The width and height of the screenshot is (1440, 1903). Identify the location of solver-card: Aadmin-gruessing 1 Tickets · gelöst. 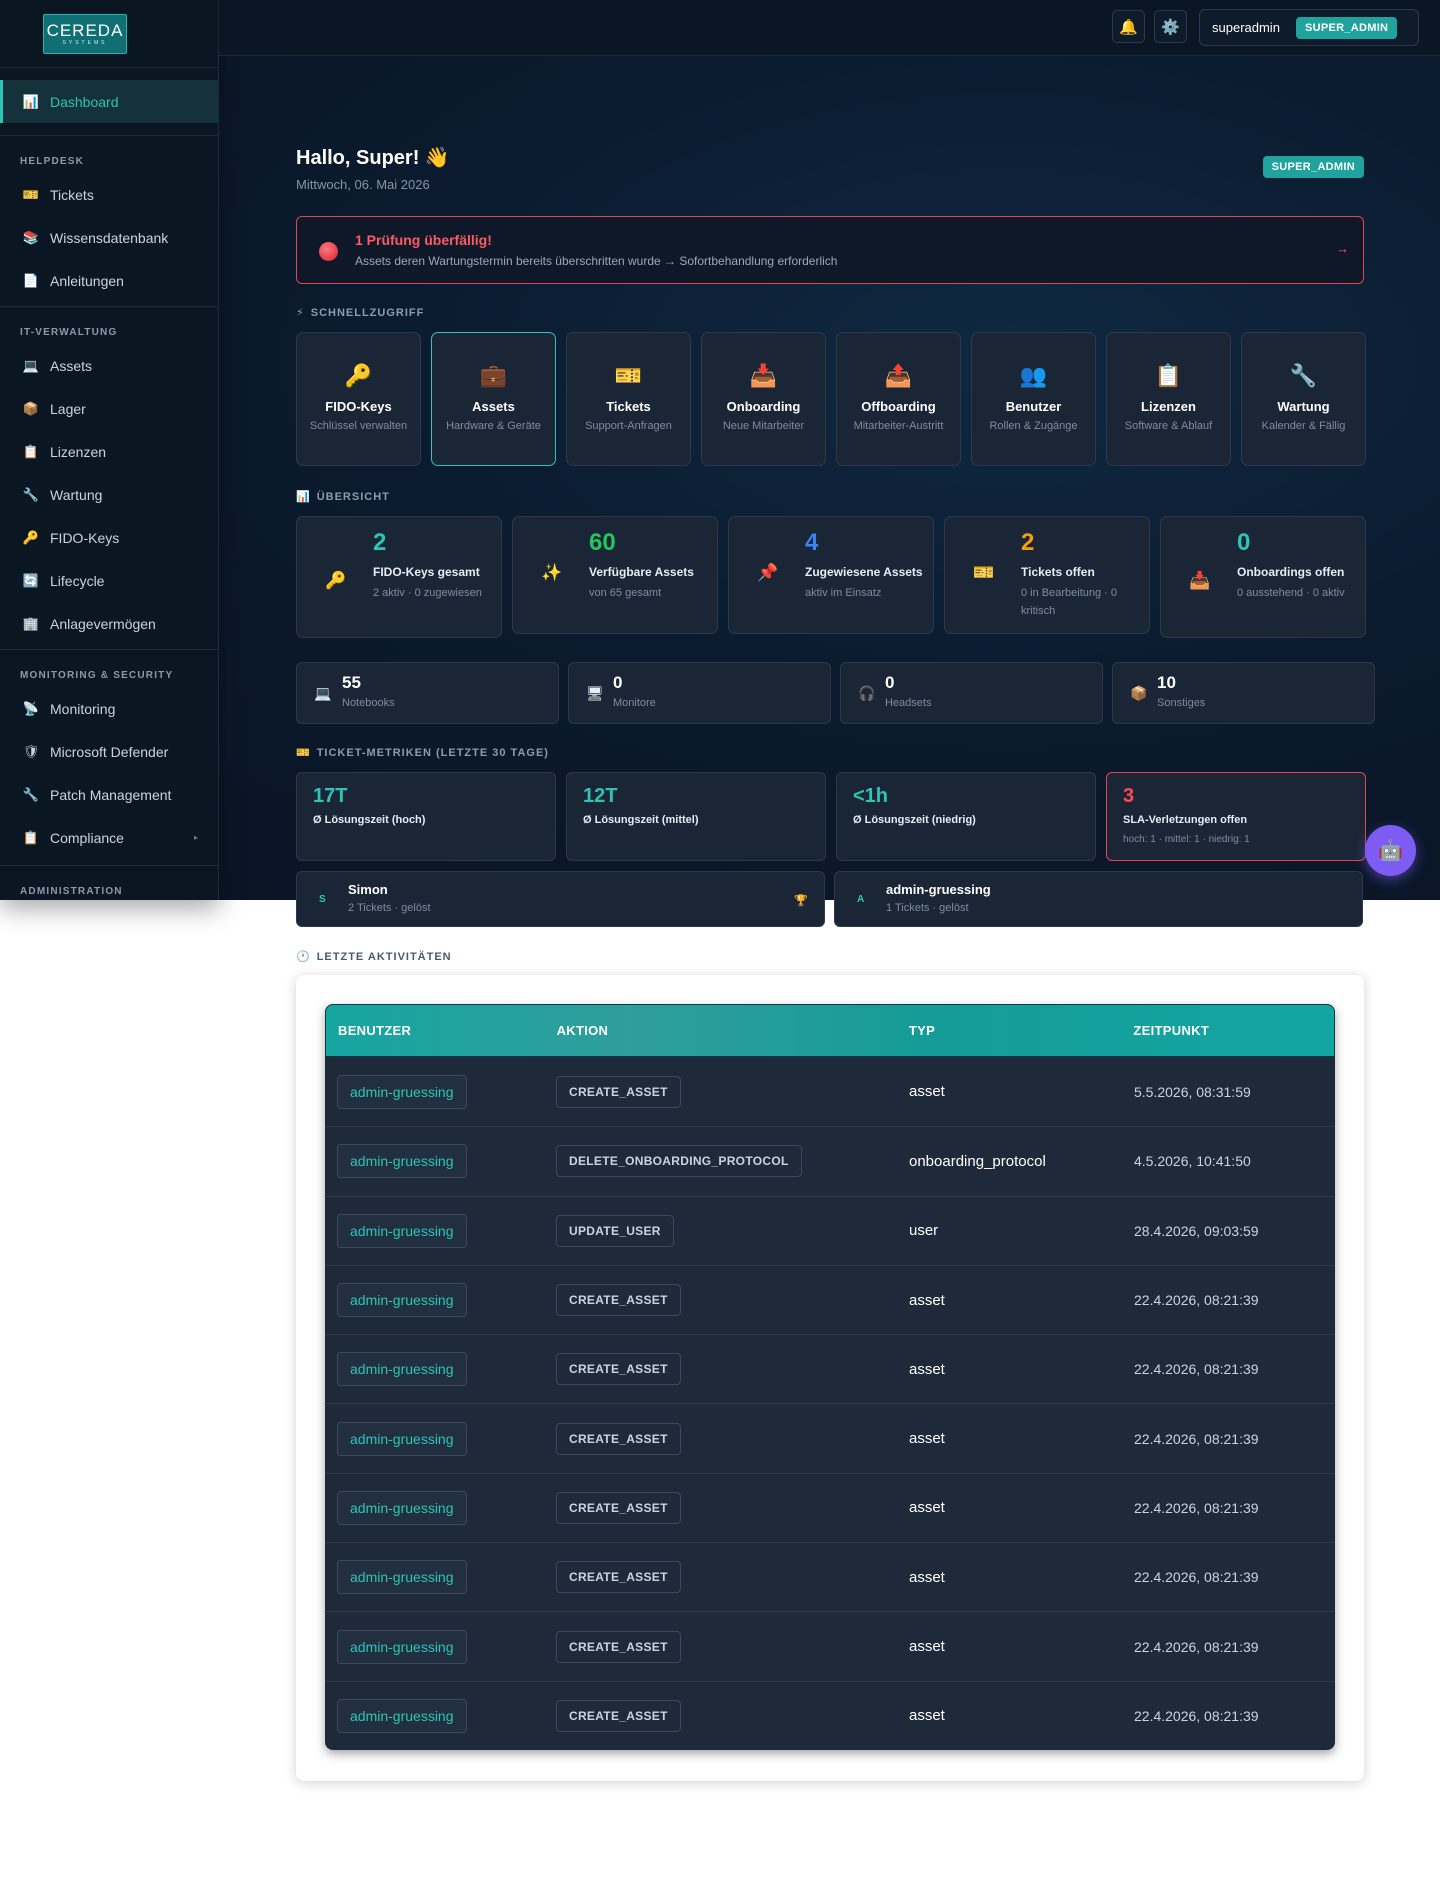
(1098, 899).